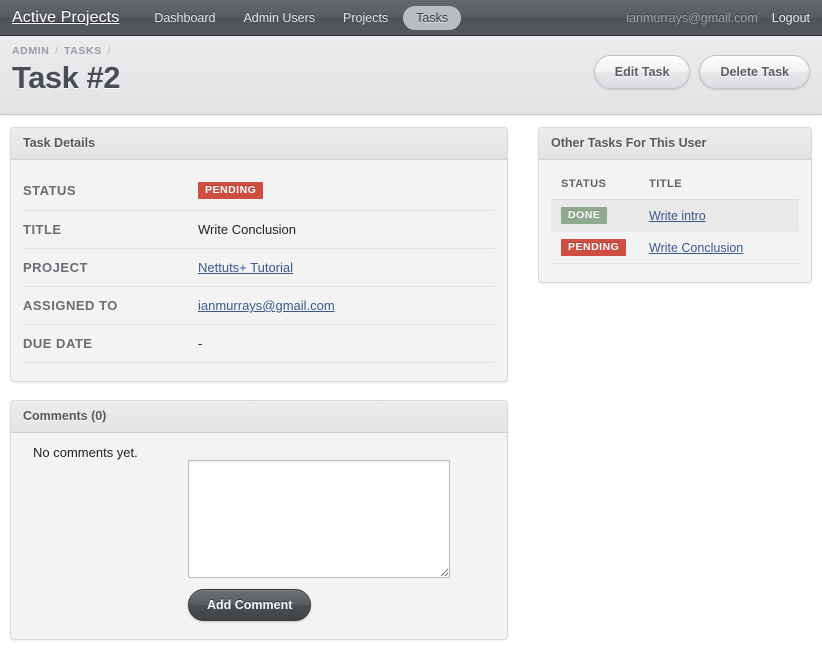 This screenshot has height=658, width=822. I want to click on table-row: PROJECT Nettuts+ Tutorial, so click(259, 267).